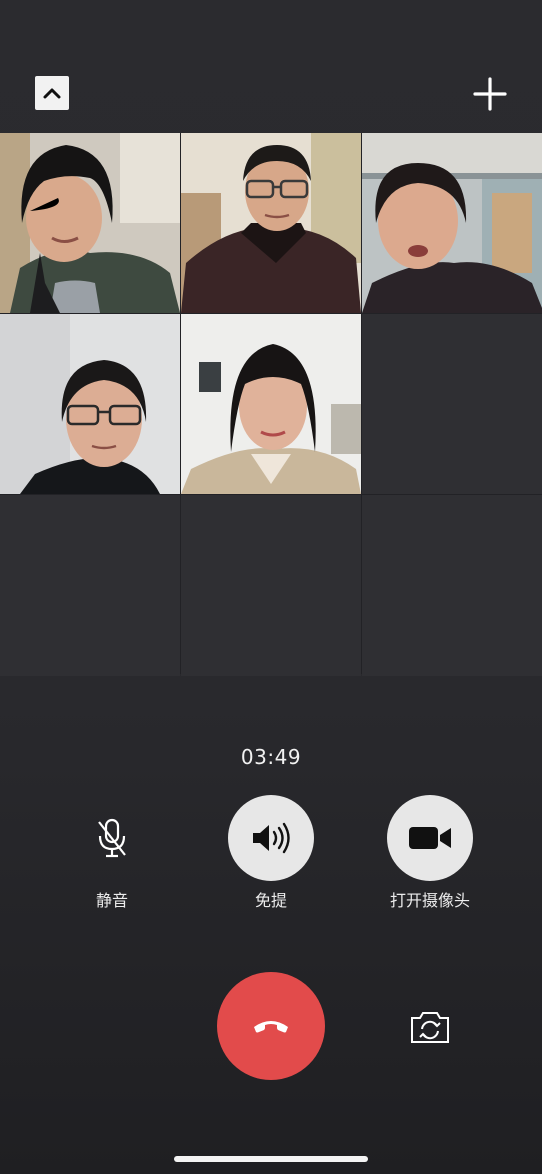 This screenshot has height=1174, width=542. I want to click on speaker-button-circle, so click(271, 838).